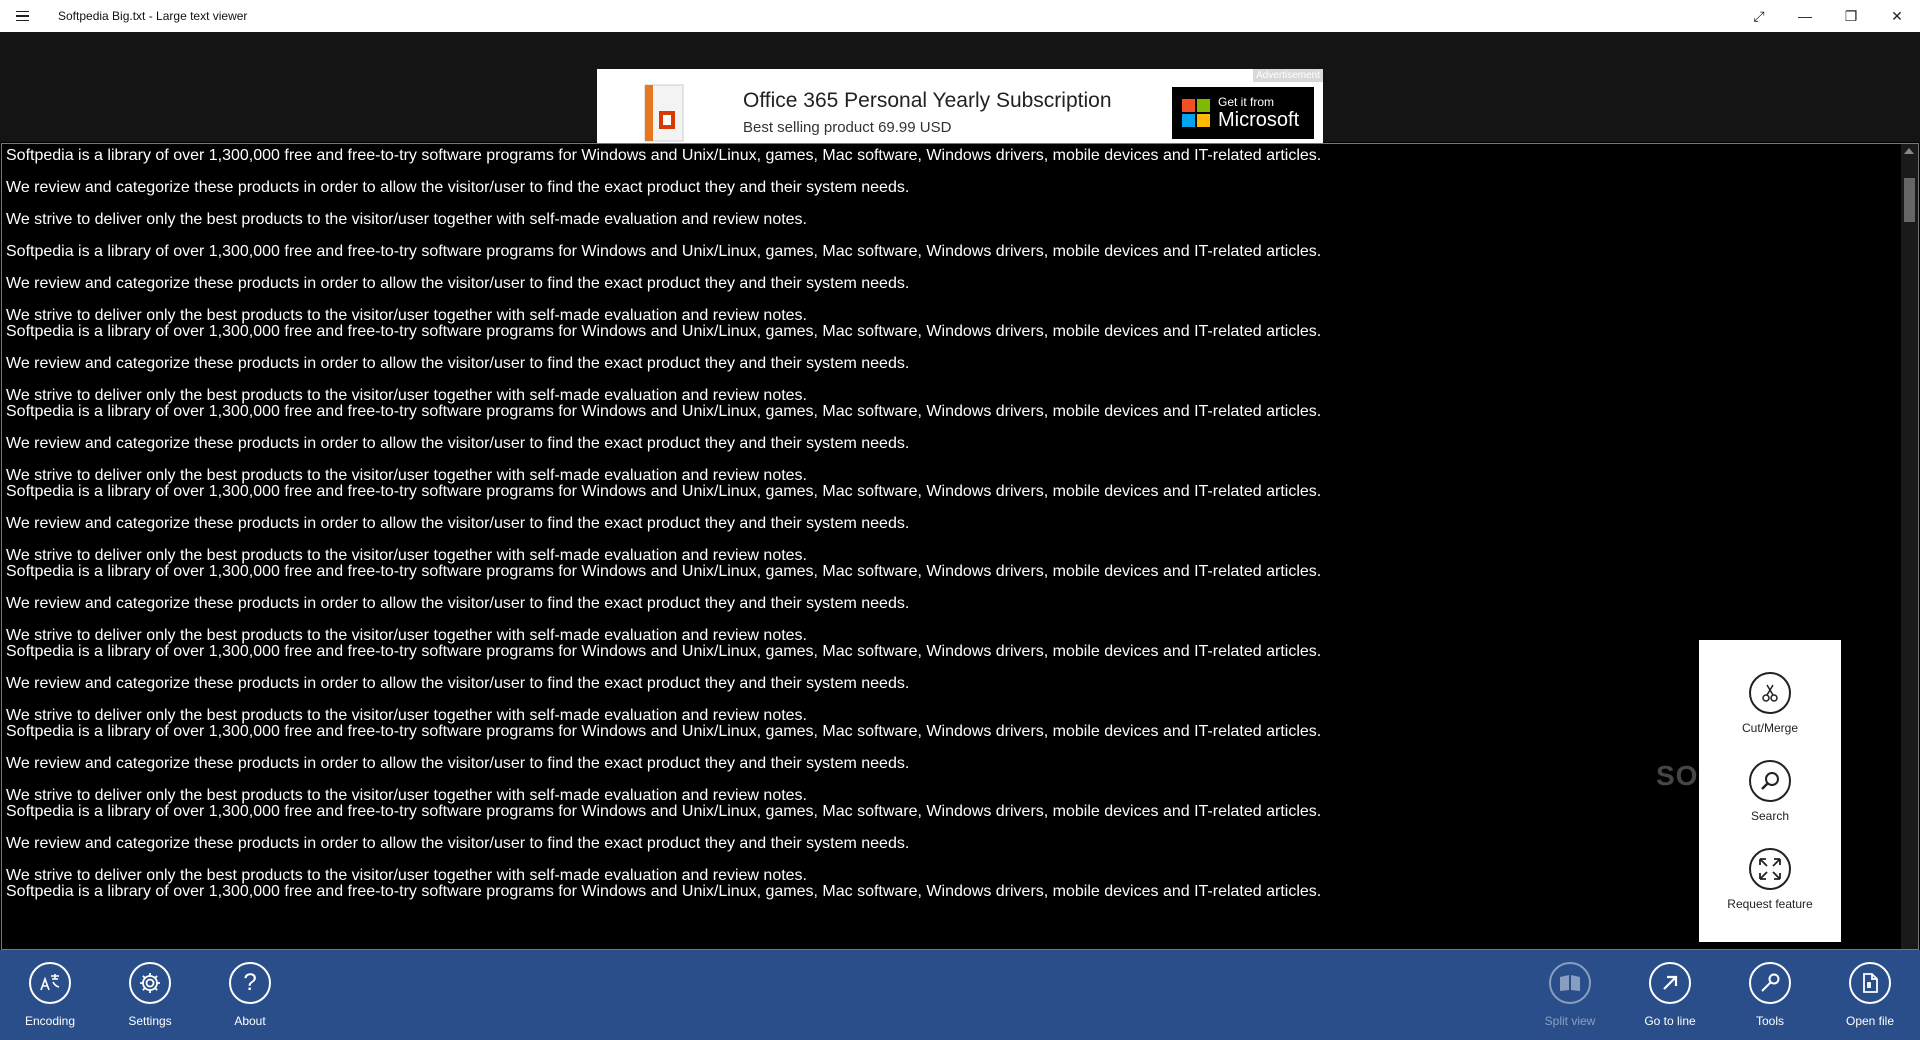 The height and width of the screenshot is (1040, 1920). Describe the element at coordinates (150, 1021) in the screenshot. I see `settings-label: Settings` at that location.